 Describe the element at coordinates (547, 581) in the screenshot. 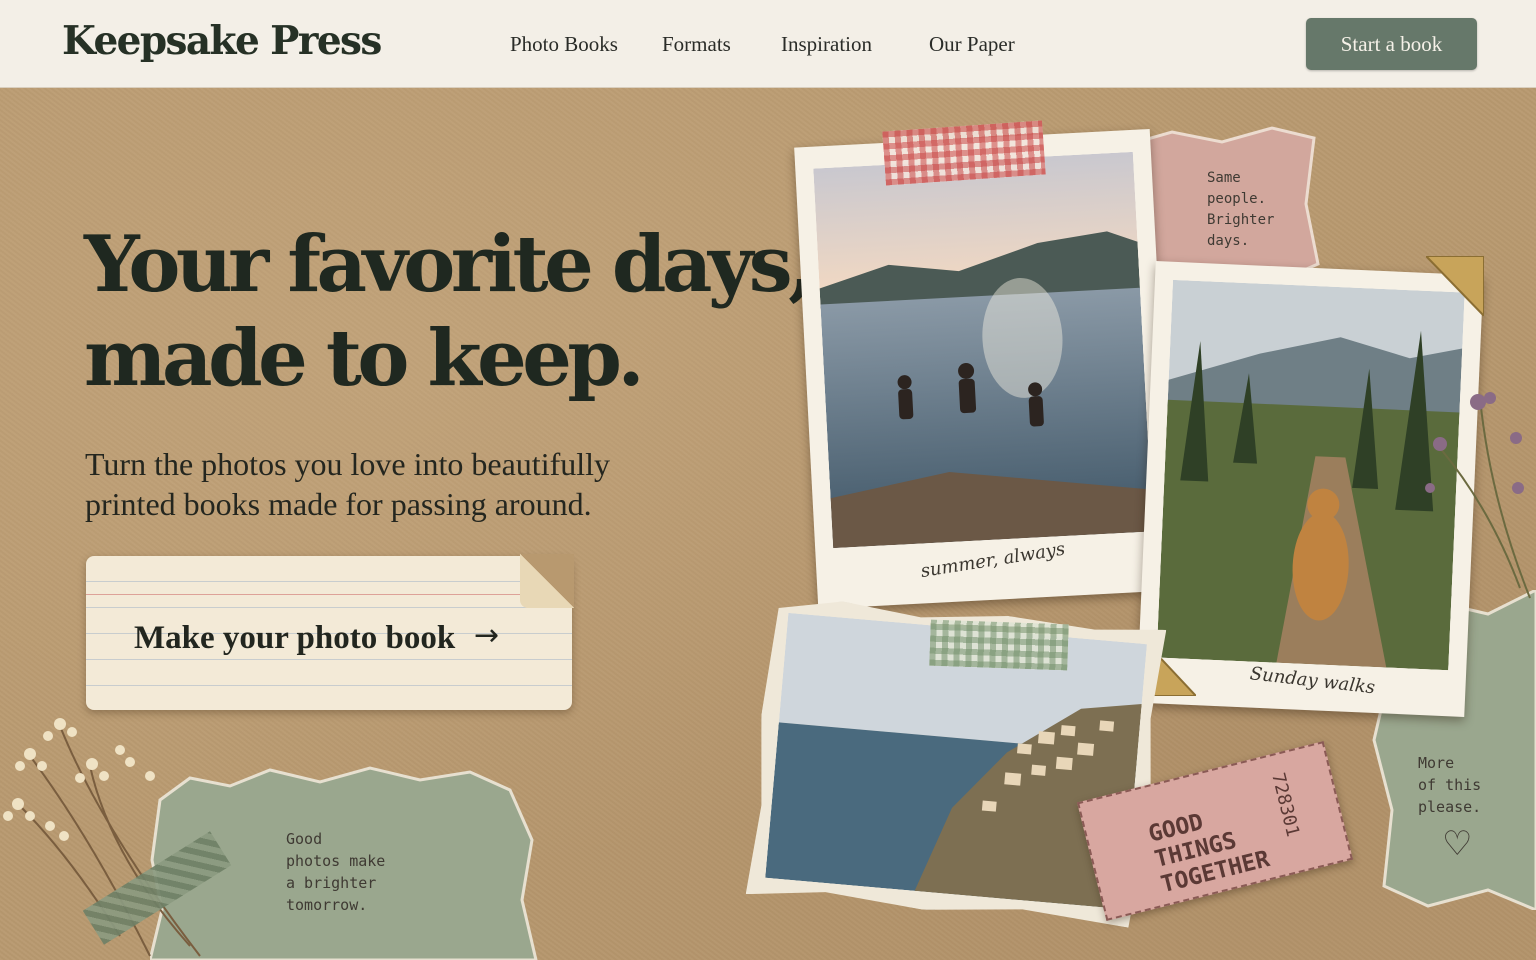

I see `card-folded-corner` at that location.